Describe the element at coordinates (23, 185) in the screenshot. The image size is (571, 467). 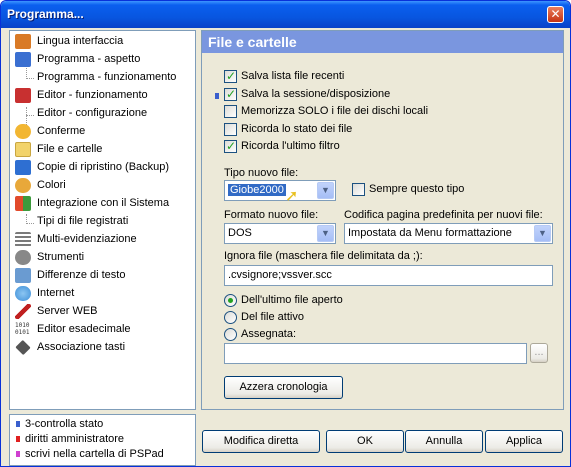
I see `palette-icon` at that location.